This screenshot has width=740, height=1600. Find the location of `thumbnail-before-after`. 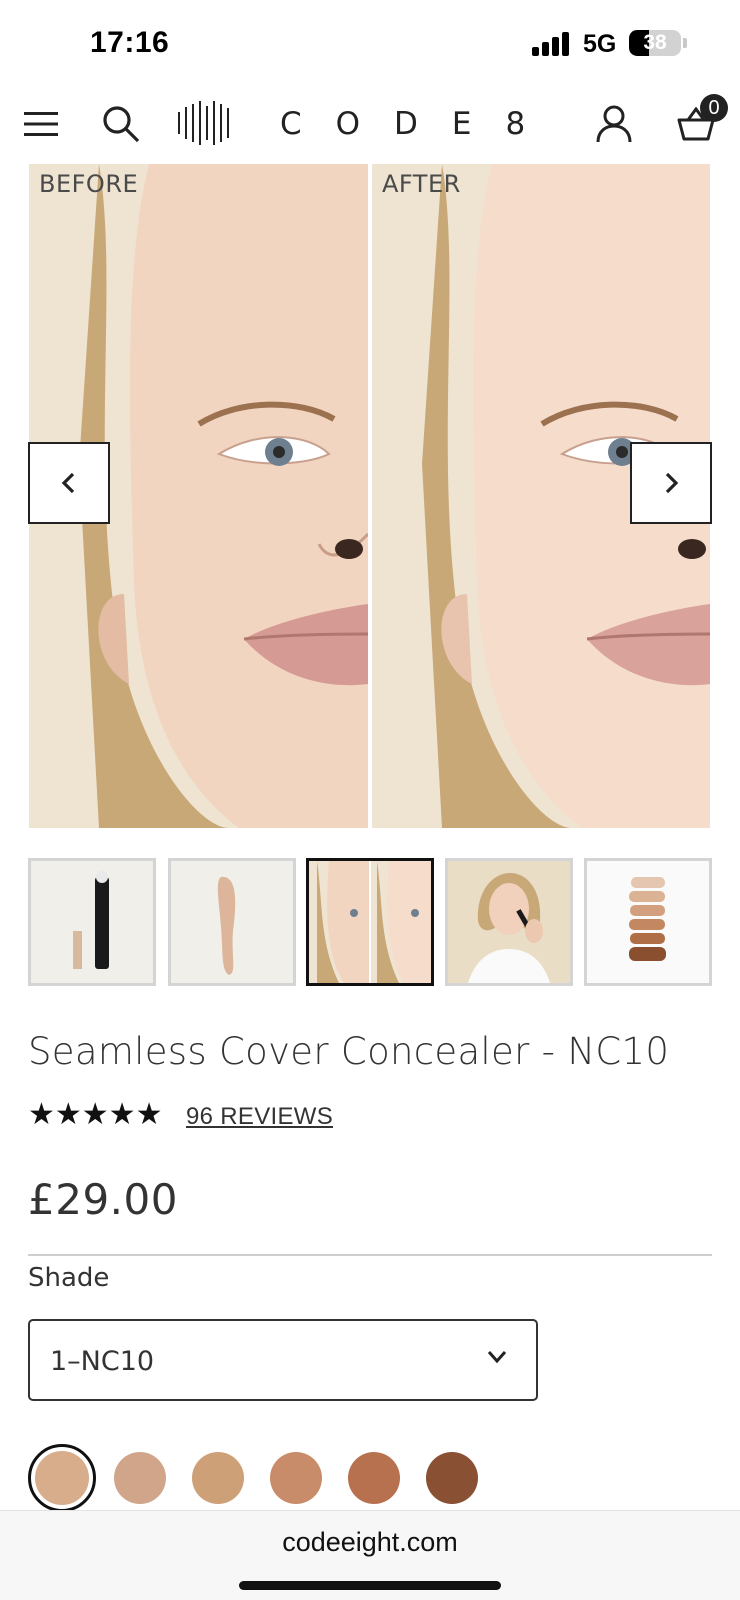

thumbnail-before-after is located at coordinates (370, 922).